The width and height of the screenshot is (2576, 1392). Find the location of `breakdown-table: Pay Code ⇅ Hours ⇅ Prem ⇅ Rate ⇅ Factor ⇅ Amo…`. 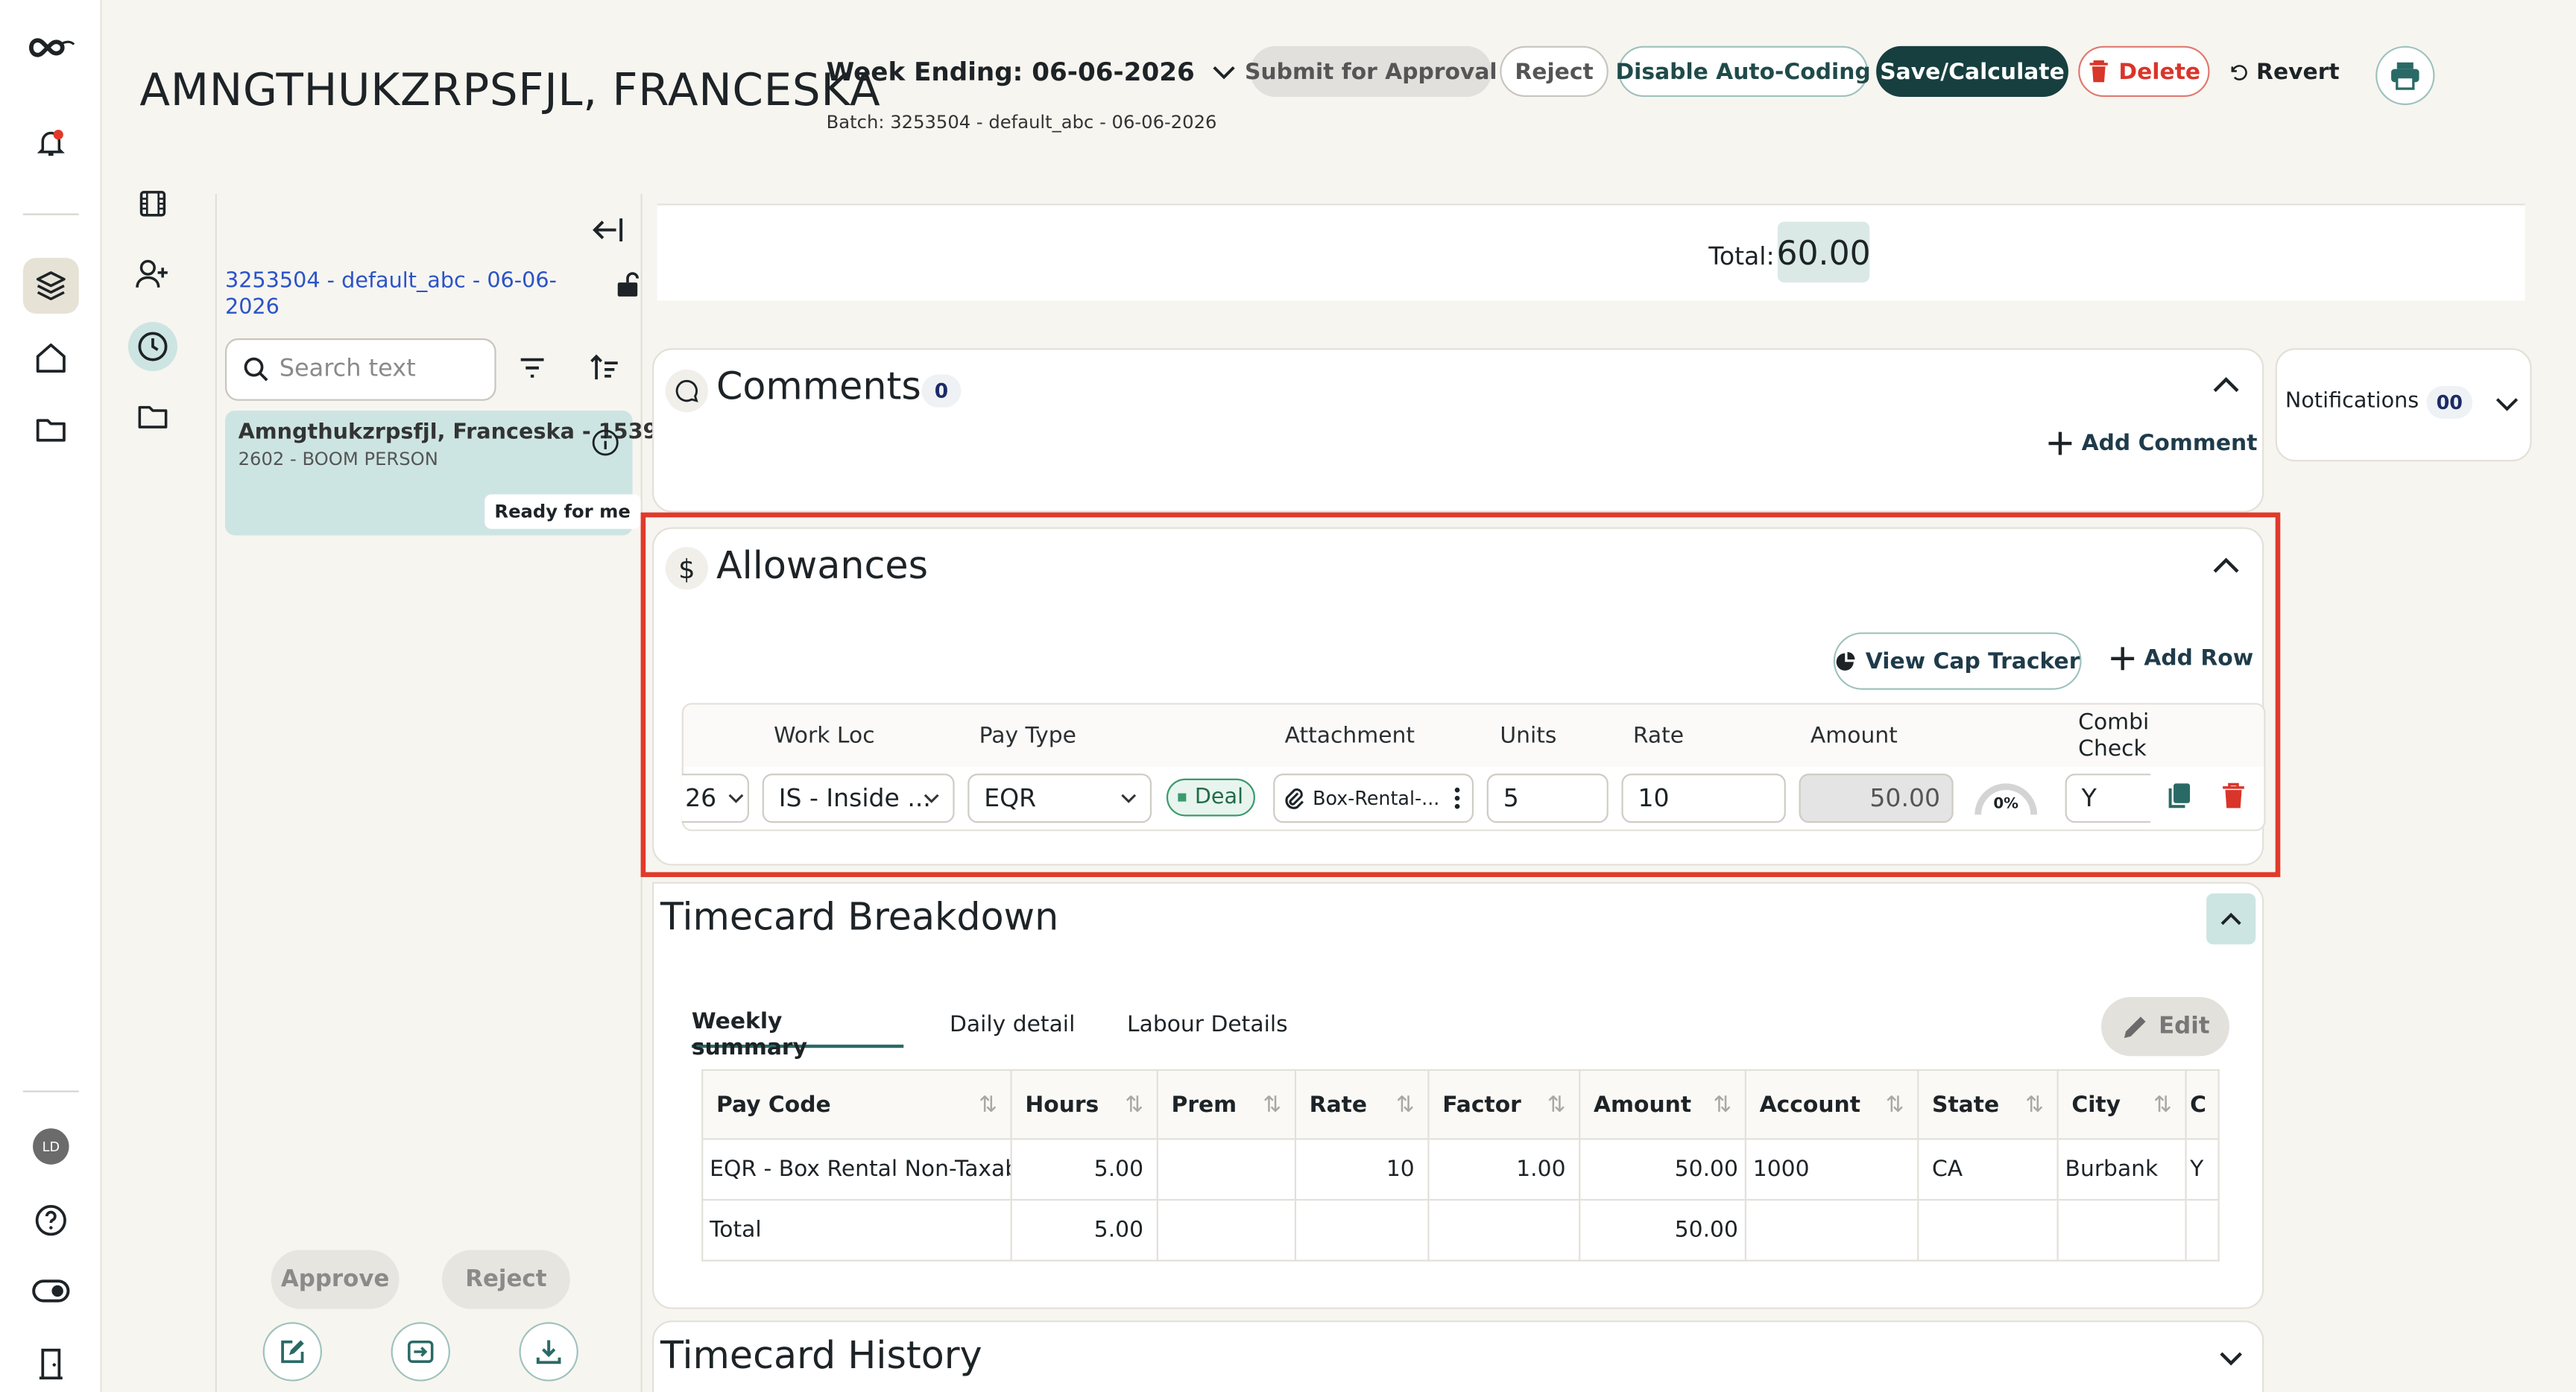

breakdown-table: Pay Code ⇅ Hours ⇅ Prem ⇅ Rate ⇅ Factor ⇅ Amo… is located at coordinates (1460, 1165).